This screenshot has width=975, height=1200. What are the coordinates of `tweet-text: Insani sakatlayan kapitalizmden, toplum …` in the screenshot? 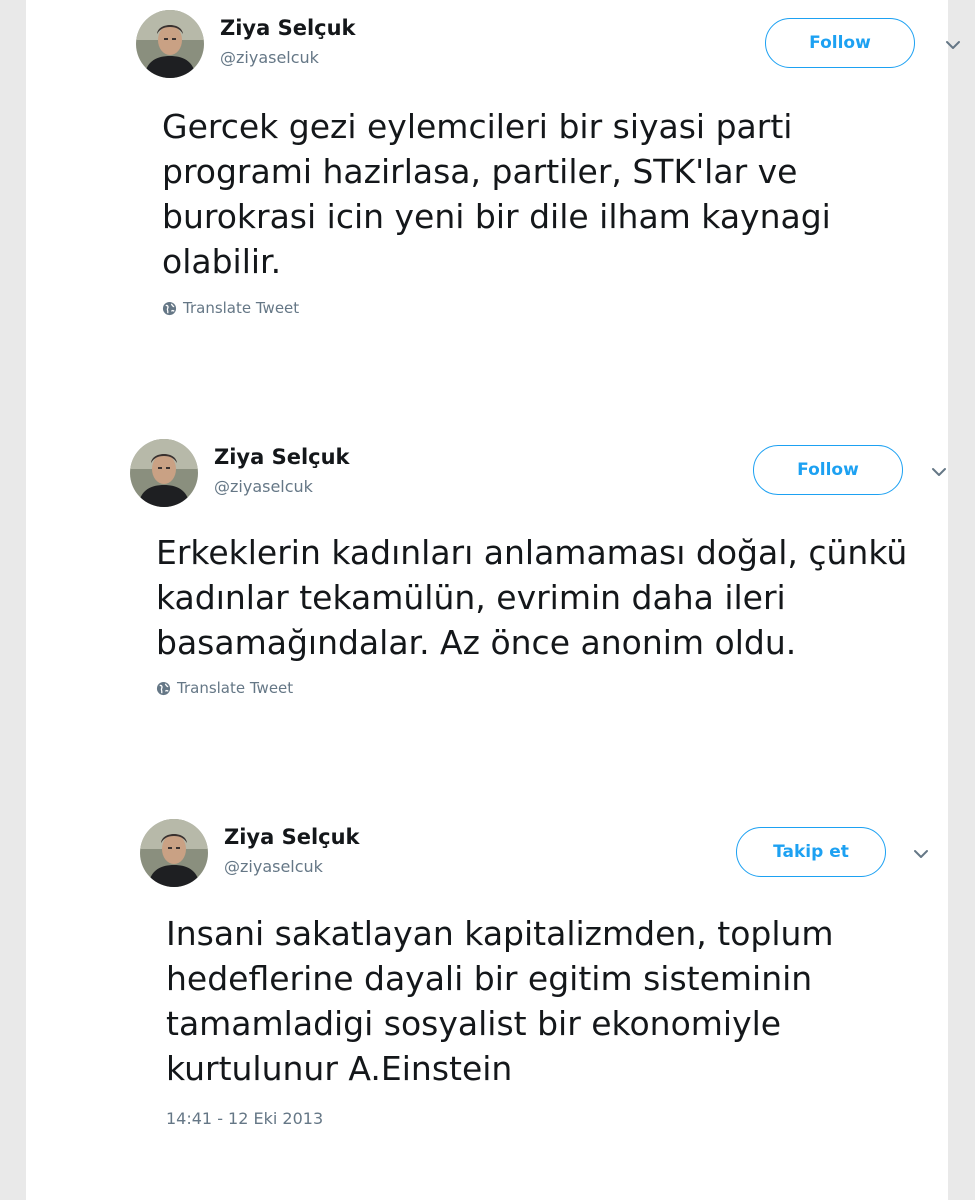 It's located at (500, 1001).